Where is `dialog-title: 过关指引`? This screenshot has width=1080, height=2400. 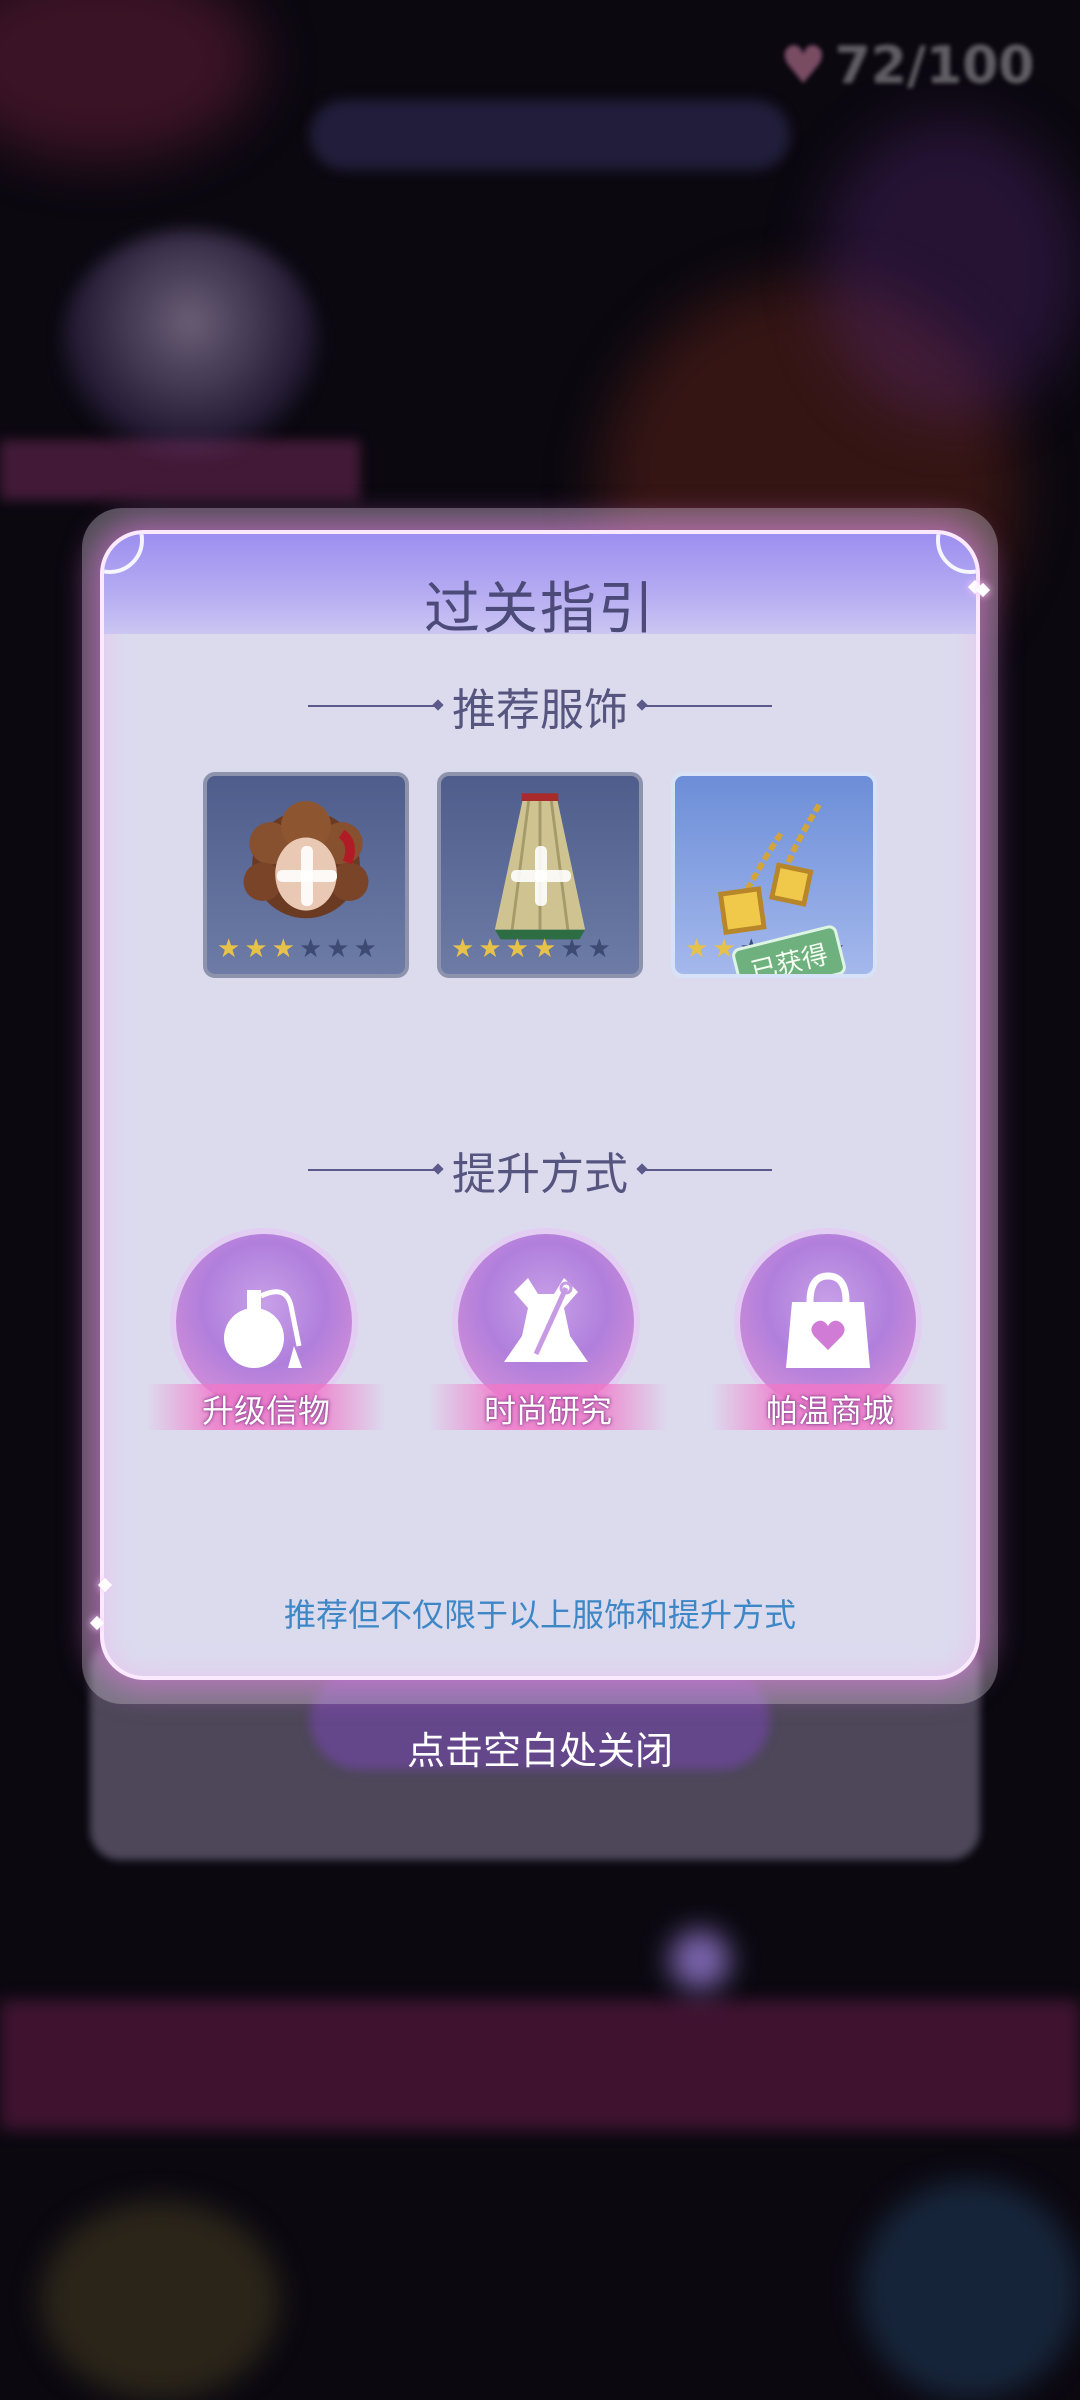
dialog-title: 过关指引 is located at coordinates (540, 609).